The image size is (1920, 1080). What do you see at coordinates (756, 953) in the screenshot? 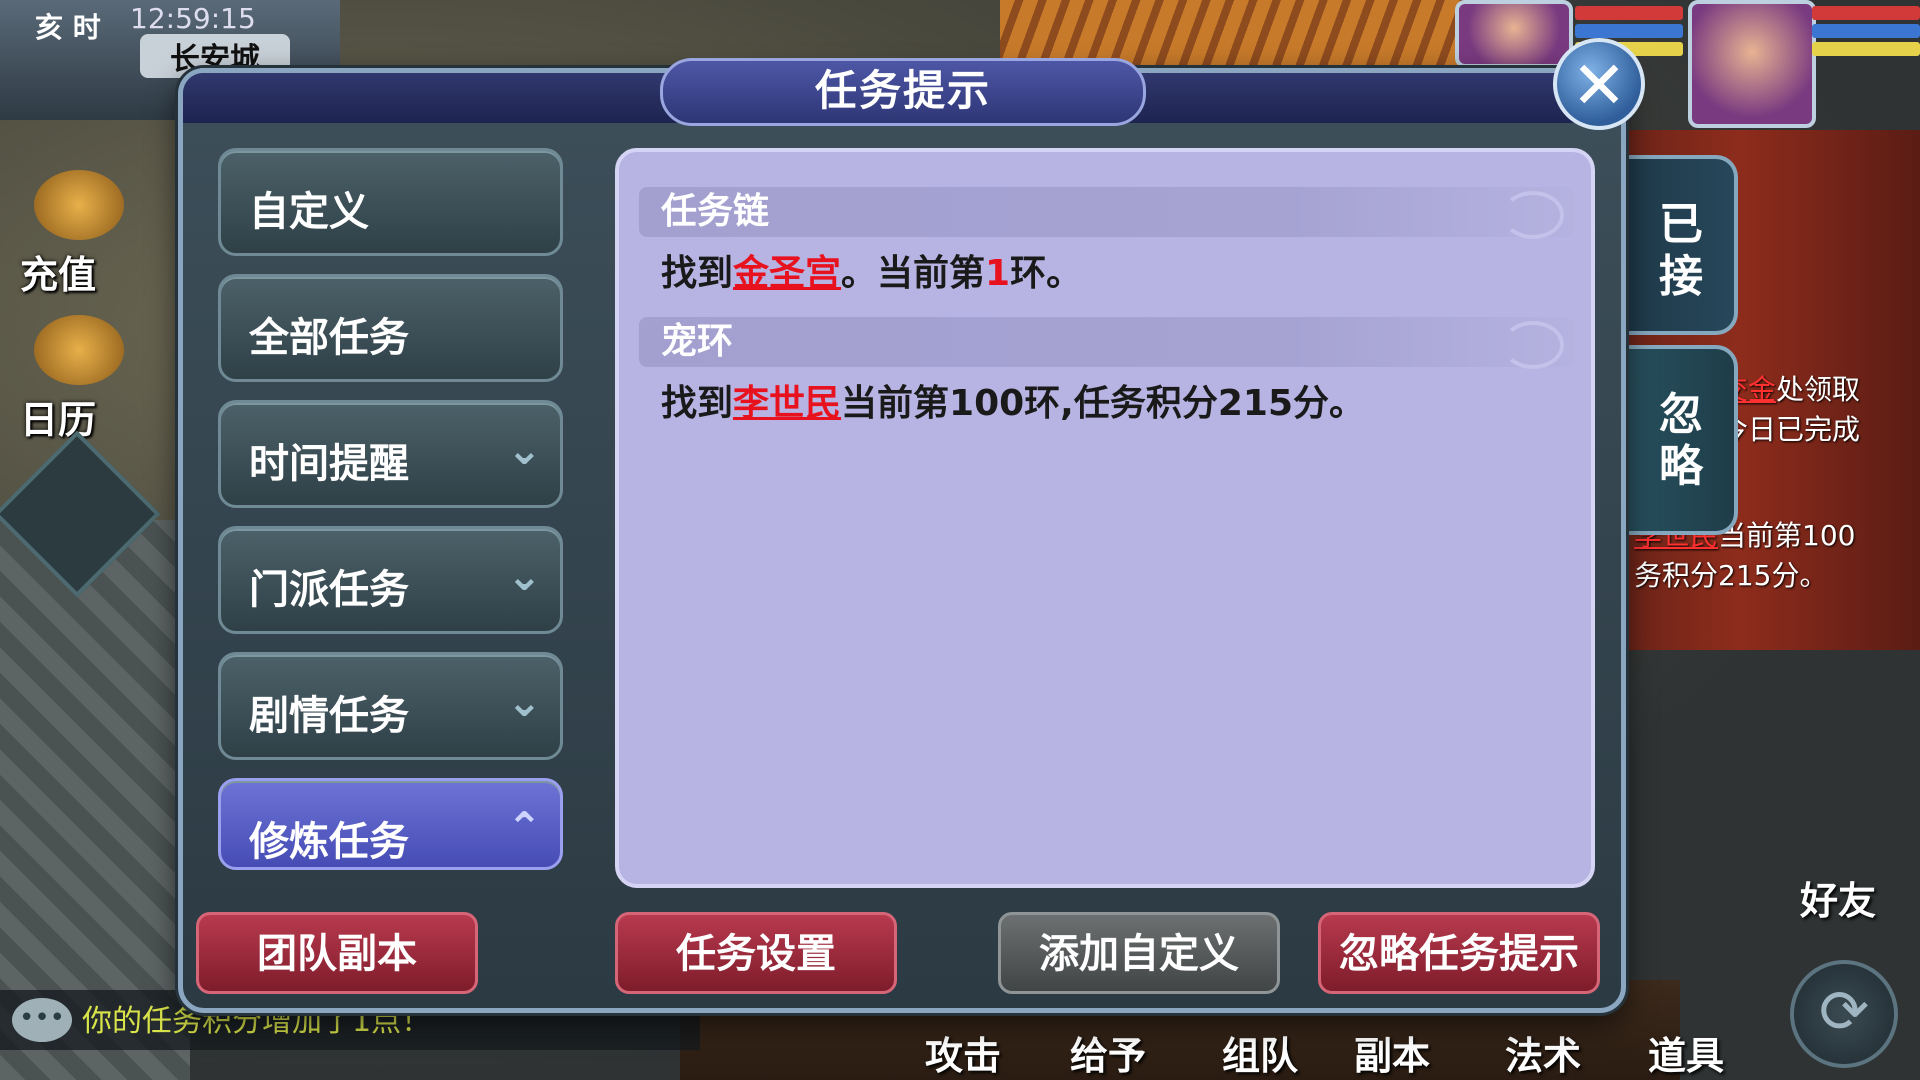
I see `task-settings-button: 任务设置` at bounding box center [756, 953].